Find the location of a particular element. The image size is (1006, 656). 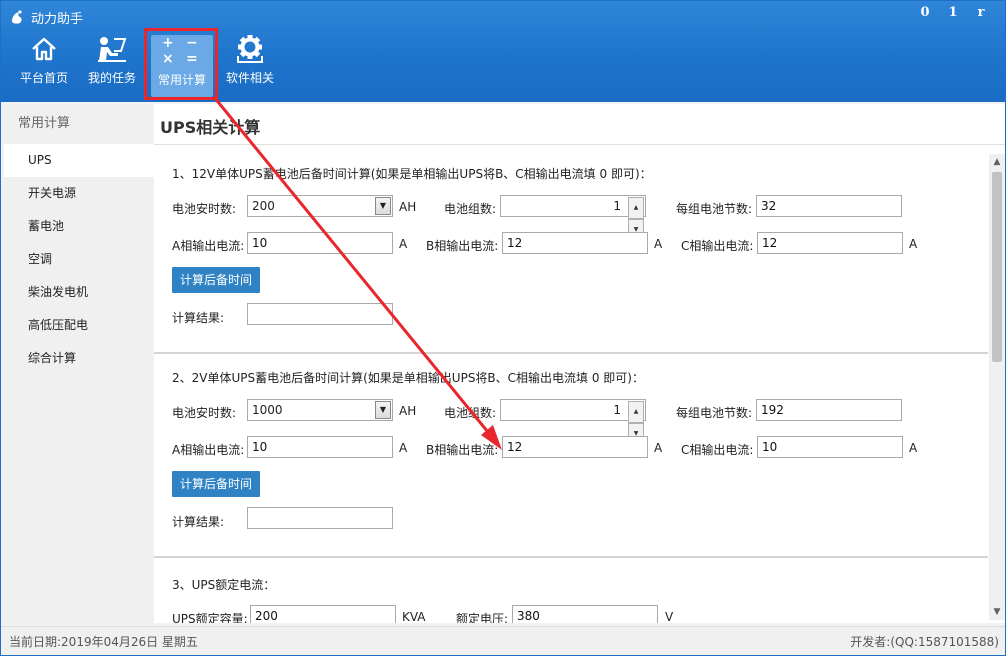

cells-input: 192 is located at coordinates (829, 410).